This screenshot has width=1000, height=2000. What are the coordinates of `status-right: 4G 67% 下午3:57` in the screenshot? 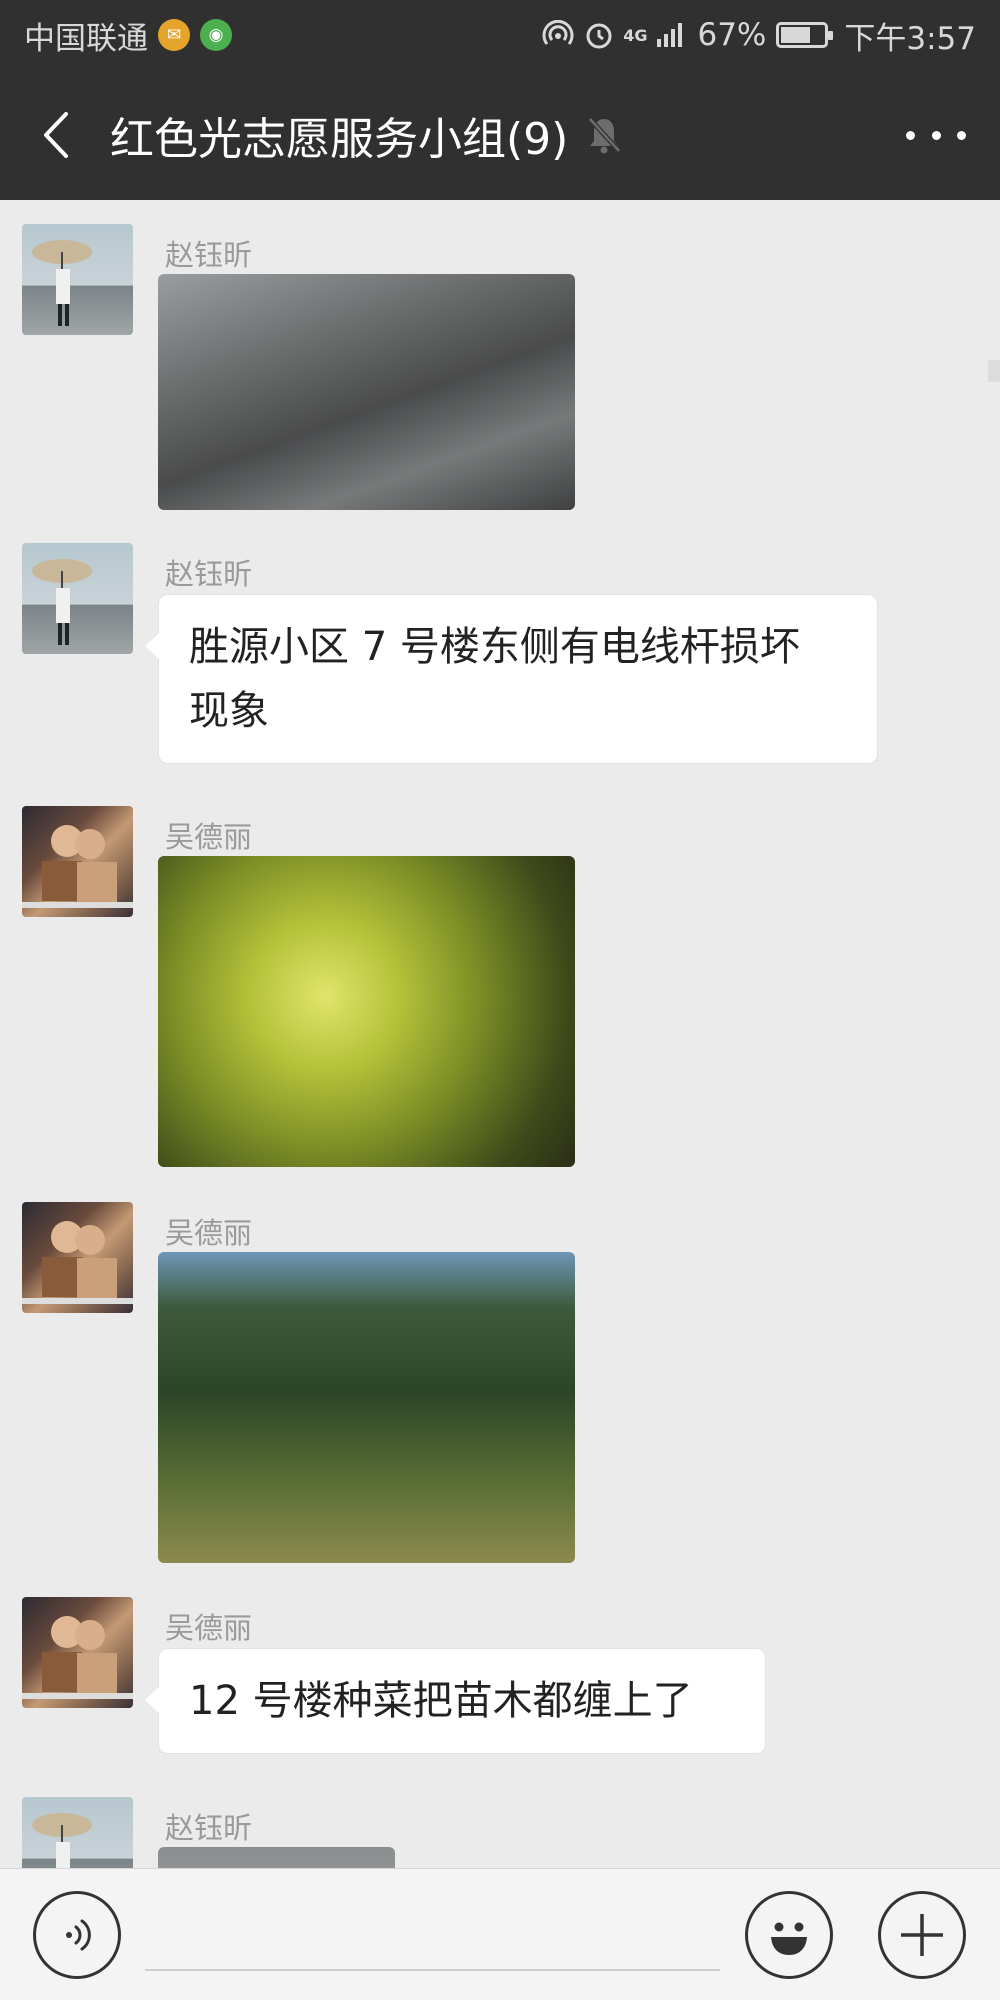 It's located at (758, 35).